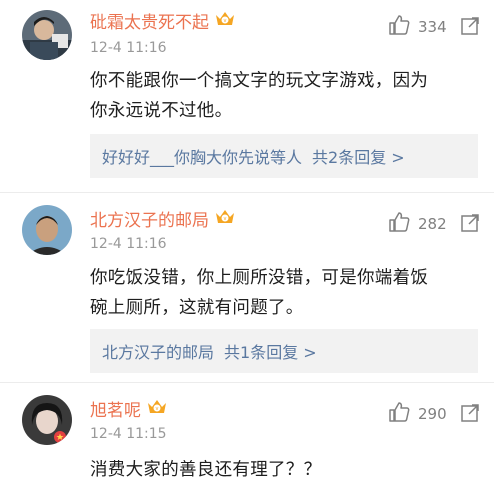 The image size is (494, 492). I want to click on comment-text: 消费大家的善良还有理了？？, so click(206, 470).